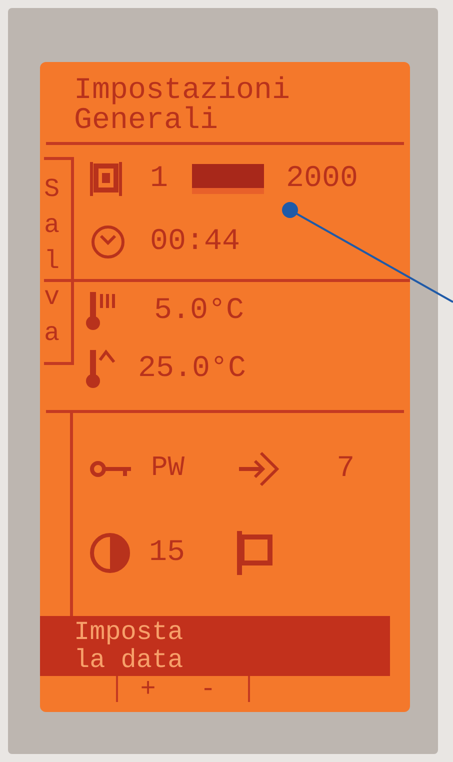 The image size is (453, 762). Describe the element at coordinates (148, 689) in the screenshot. I see `softkey-label: +` at that location.